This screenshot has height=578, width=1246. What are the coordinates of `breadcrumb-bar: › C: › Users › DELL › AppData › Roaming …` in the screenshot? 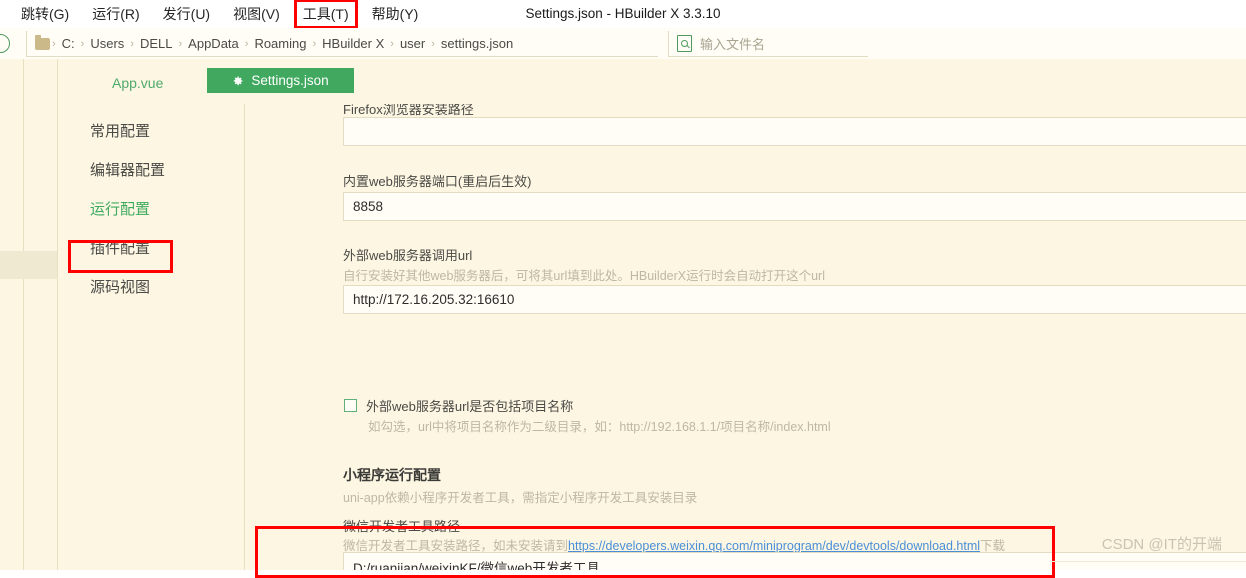 It's located at (623, 43).